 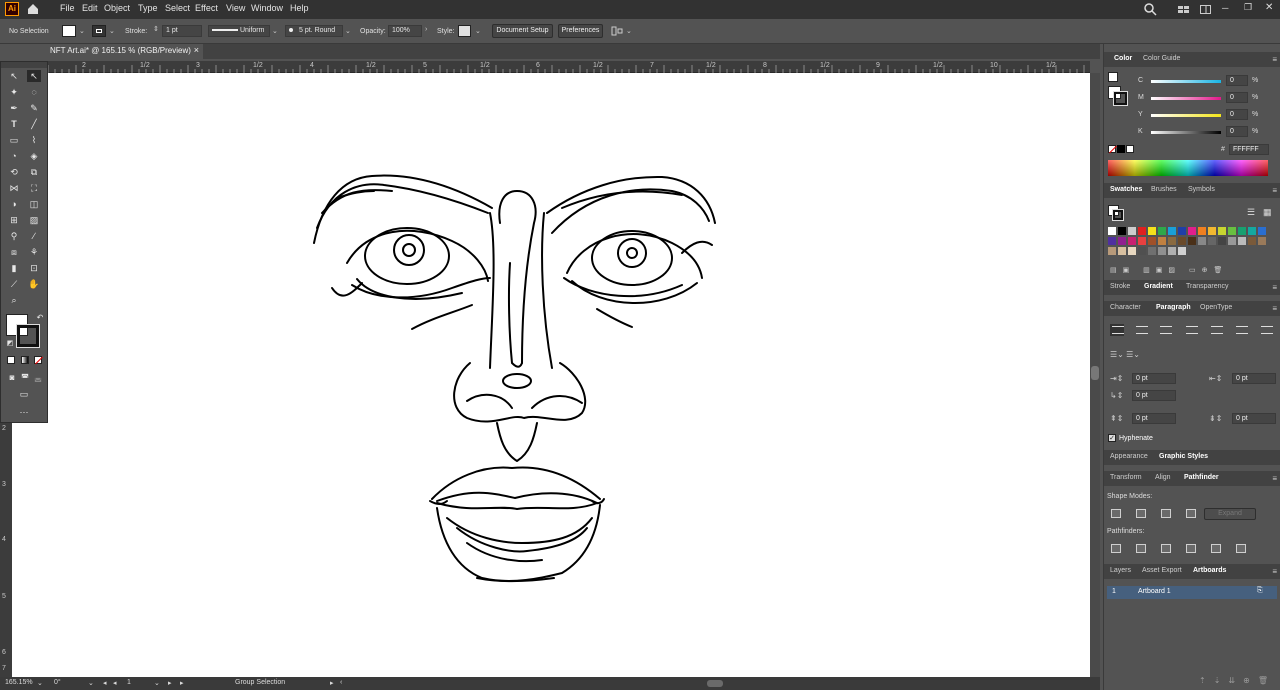 What do you see at coordinates (1126, 189) in the screenshot?
I see `tab-swatches: Swatches` at bounding box center [1126, 189].